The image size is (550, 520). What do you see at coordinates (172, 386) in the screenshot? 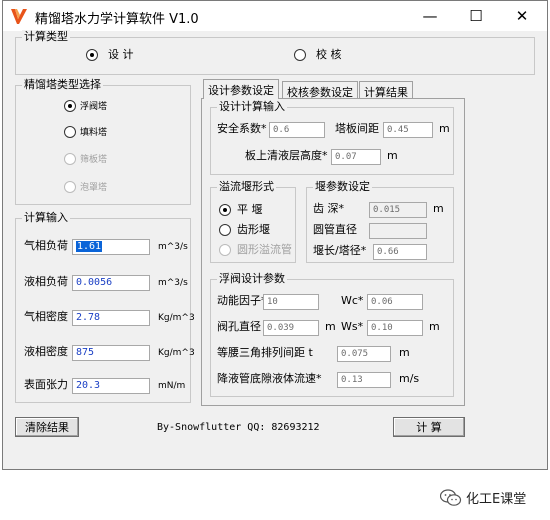
I see `surface-tension-unit: mN/m` at bounding box center [172, 386].